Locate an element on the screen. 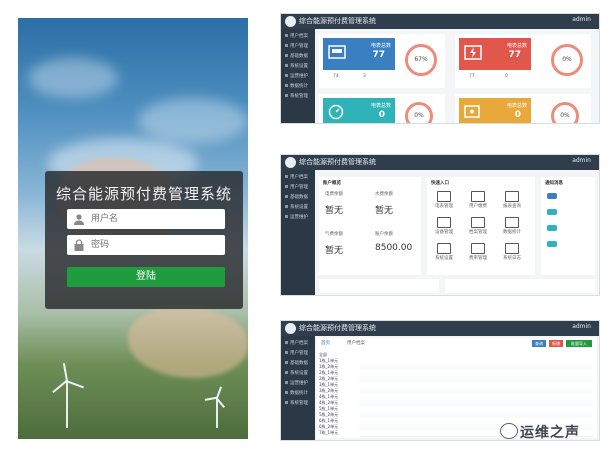  stat-card: 电表总数 77 67% 74 3 is located at coordinates (382, 61).